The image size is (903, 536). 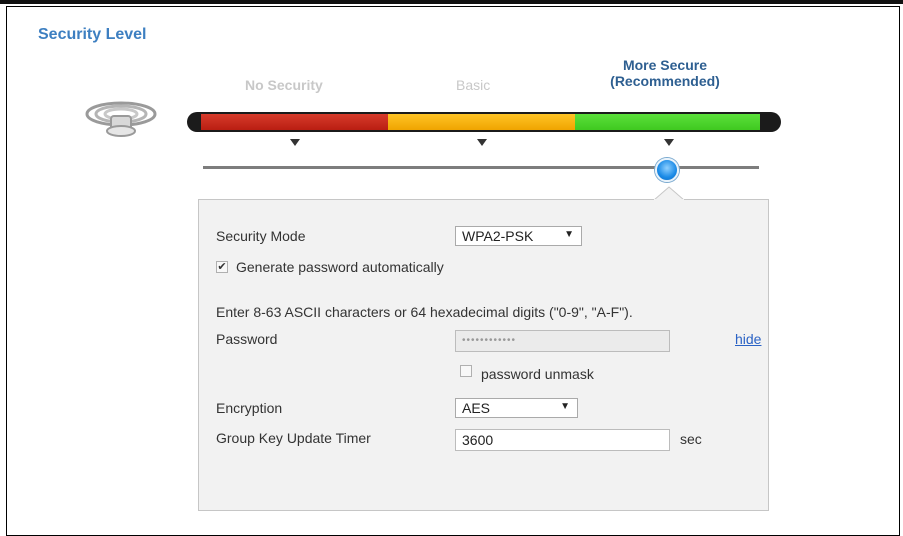 What do you see at coordinates (284, 85) in the screenshot?
I see `level-no-security-label: No Security` at bounding box center [284, 85].